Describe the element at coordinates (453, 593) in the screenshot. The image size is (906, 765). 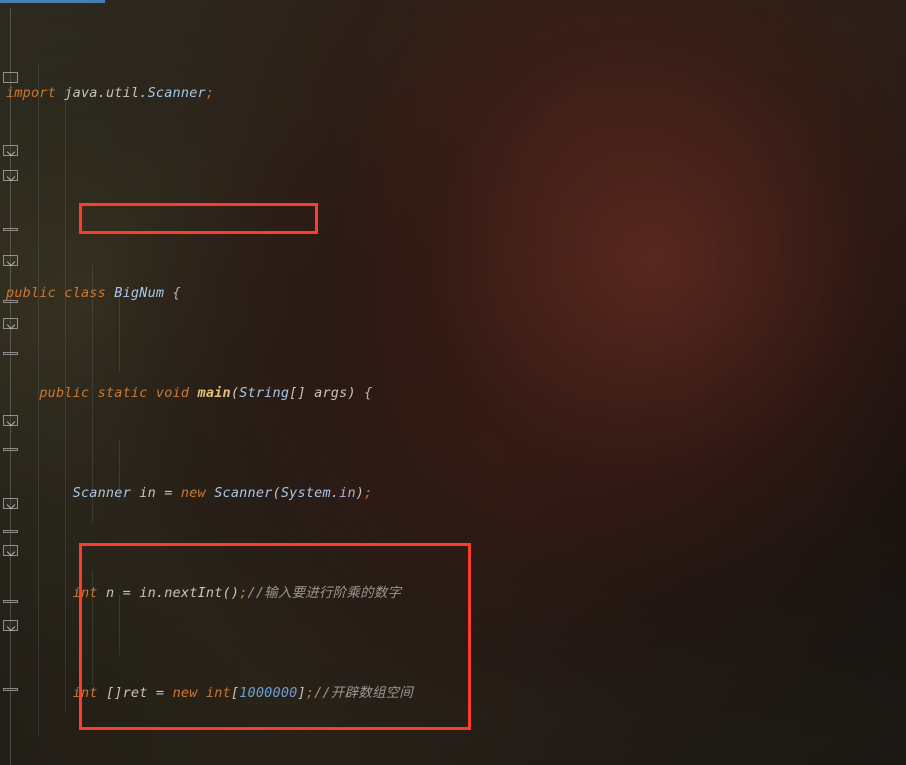
I see `code-line: int n = in.nextInt();//输入要进行阶乘的数字` at that location.